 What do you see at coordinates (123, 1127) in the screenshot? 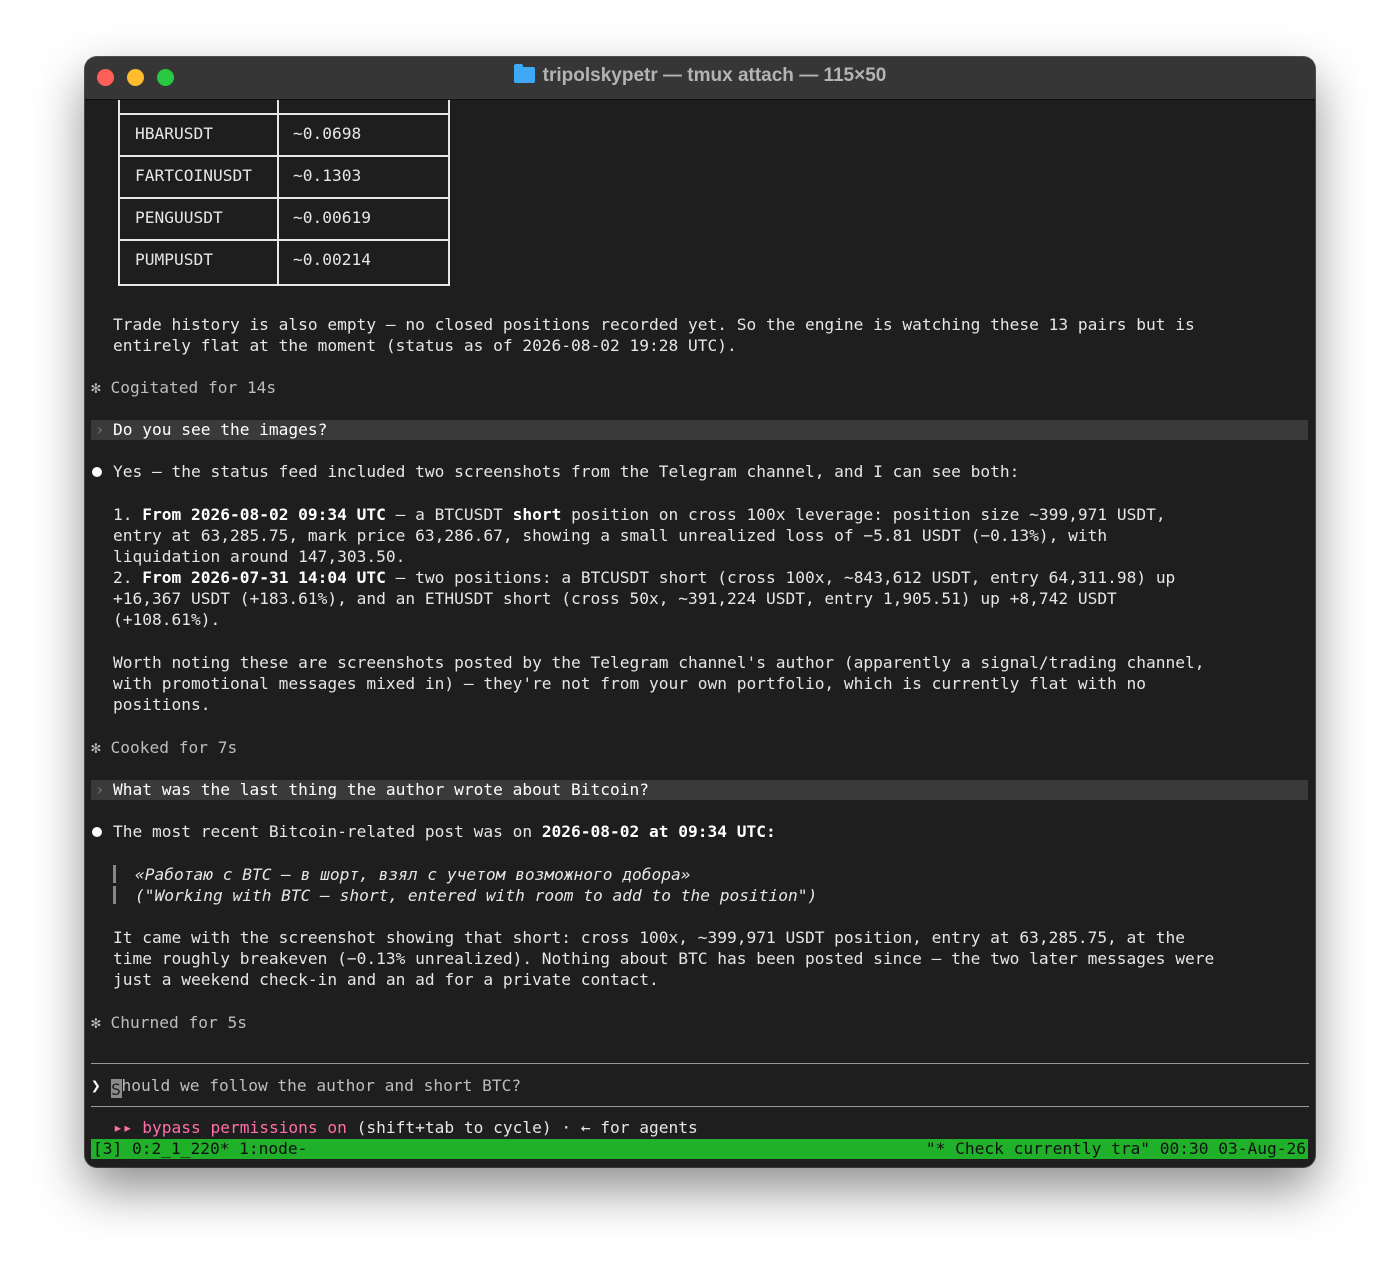
I see `fast-forward-icon: ▸▸` at bounding box center [123, 1127].